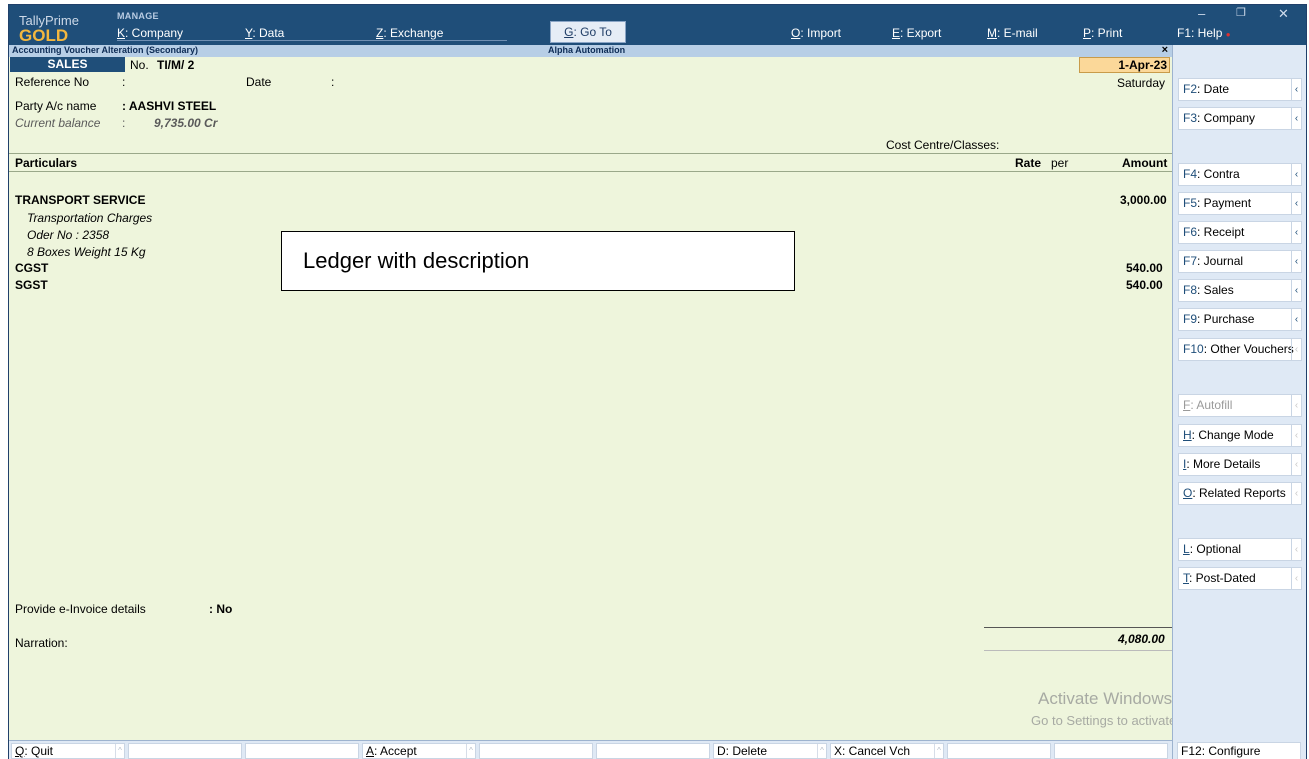 This screenshot has width=1309, height=759. What do you see at coordinates (186, 123) in the screenshot?
I see `balance-value: 9,735.00 Cr` at bounding box center [186, 123].